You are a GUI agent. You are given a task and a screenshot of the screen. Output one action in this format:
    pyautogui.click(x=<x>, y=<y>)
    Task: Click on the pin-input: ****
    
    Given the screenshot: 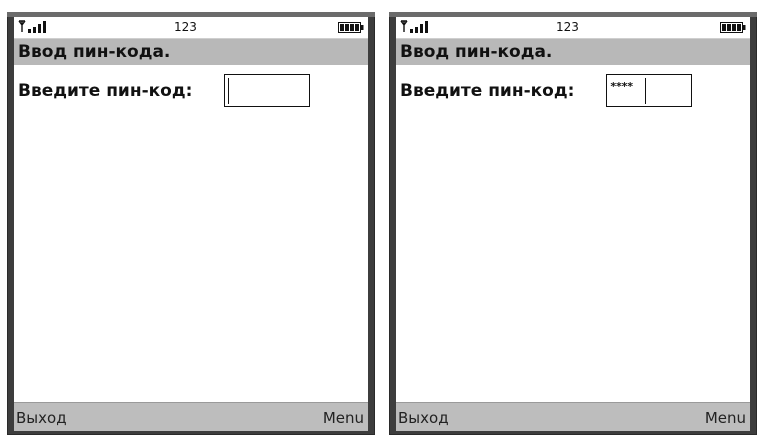 What is the action you would take?
    pyautogui.click(x=649, y=90)
    